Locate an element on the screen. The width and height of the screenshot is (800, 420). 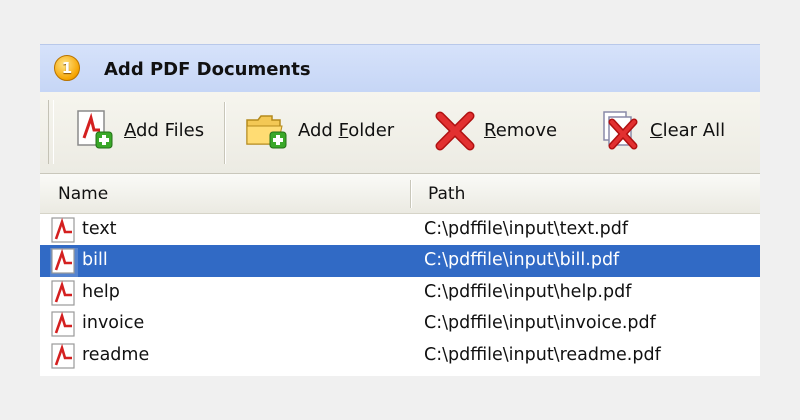
file-list-header: Name Path is located at coordinates (400, 194).